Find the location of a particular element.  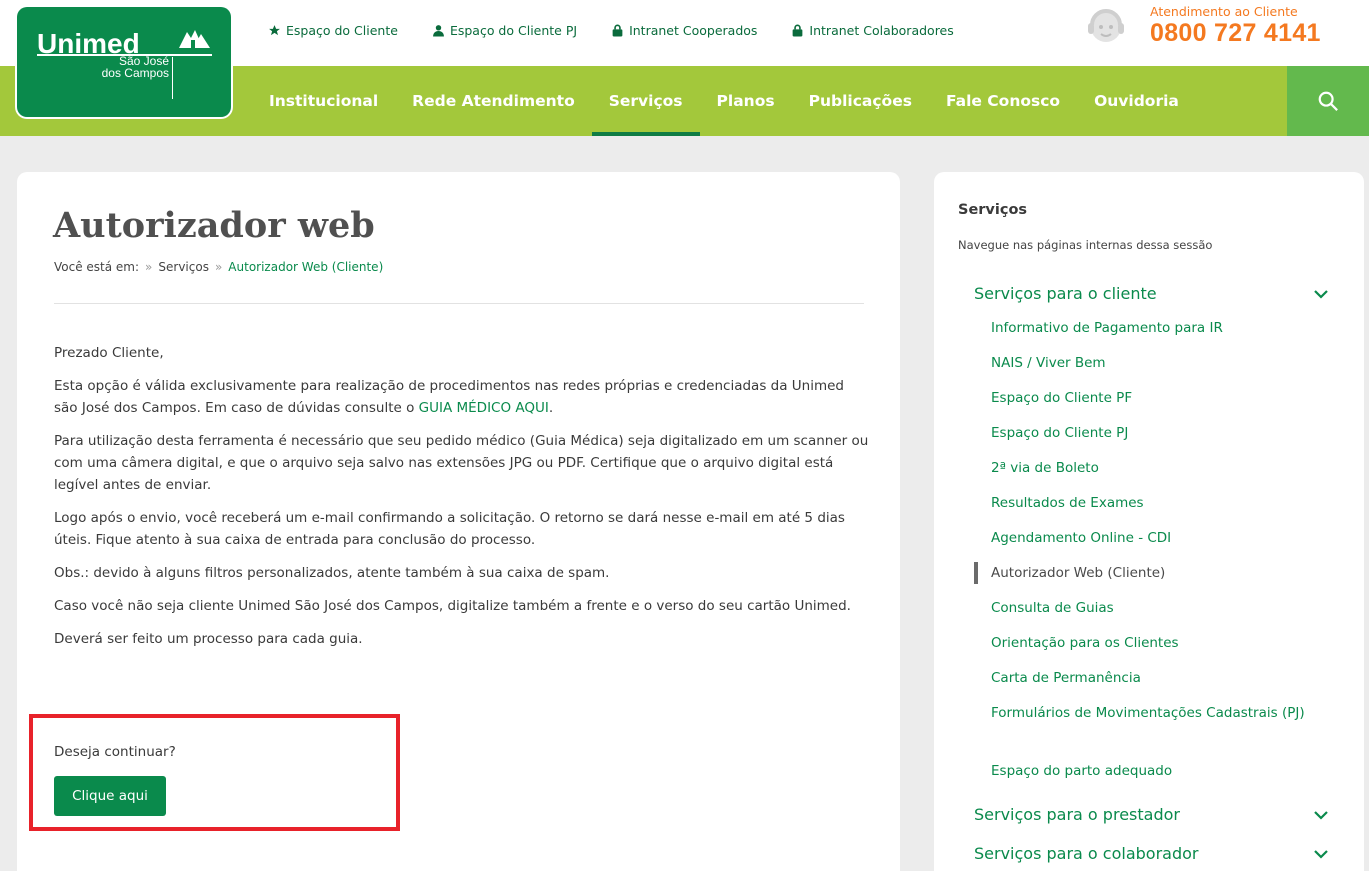

nav-rede-atendimento: Rede Atendimento is located at coordinates (493, 101).